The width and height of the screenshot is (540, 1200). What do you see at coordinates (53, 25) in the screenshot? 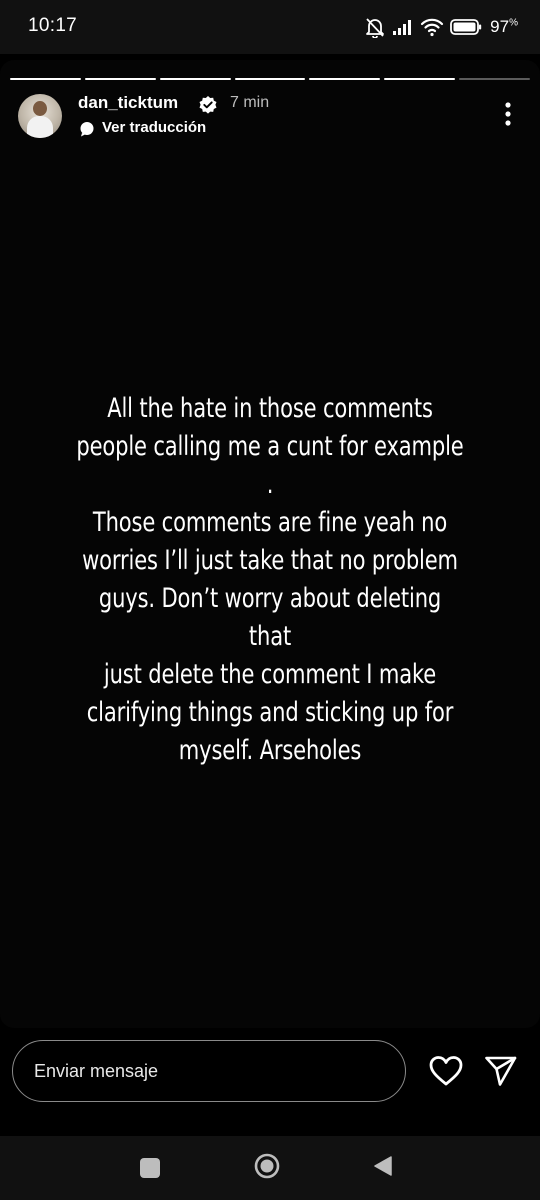
I see `status-time: 10:17` at bounding box center [53, 25].